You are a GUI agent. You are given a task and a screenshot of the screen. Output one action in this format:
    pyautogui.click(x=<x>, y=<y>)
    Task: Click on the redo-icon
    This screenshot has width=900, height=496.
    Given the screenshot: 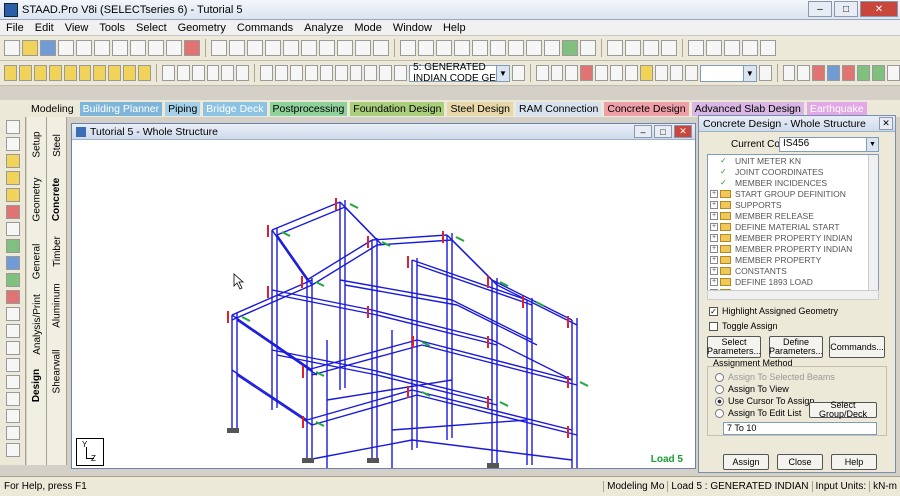 What is the action you would take?
    pyautogui.click(x=174, y=48)
    